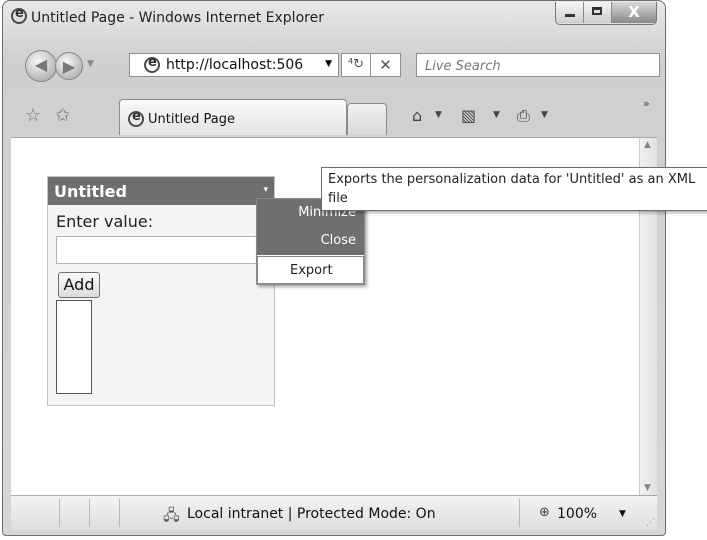 Image resolution: width=707 pixels, height=540 pixels. I want to click on zoom-icon: ⊕, so click(544, 512).